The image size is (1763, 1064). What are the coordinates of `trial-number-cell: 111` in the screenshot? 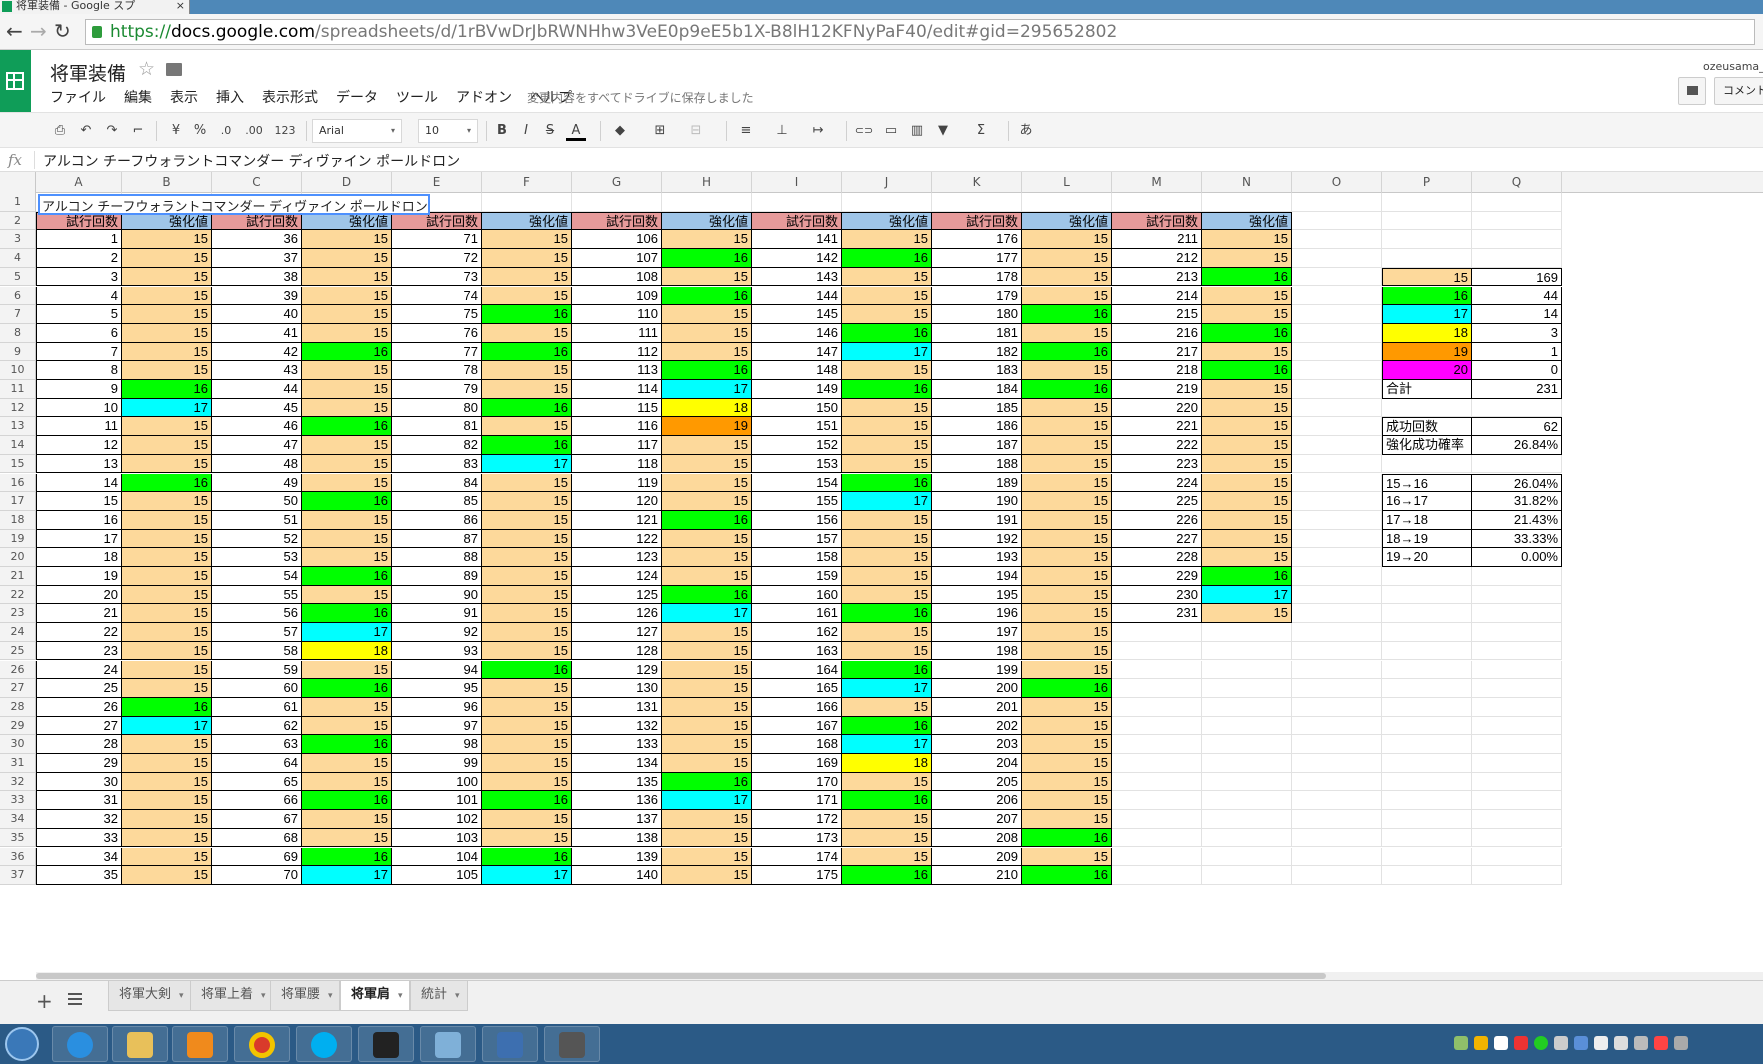 It's located at (617, 333).